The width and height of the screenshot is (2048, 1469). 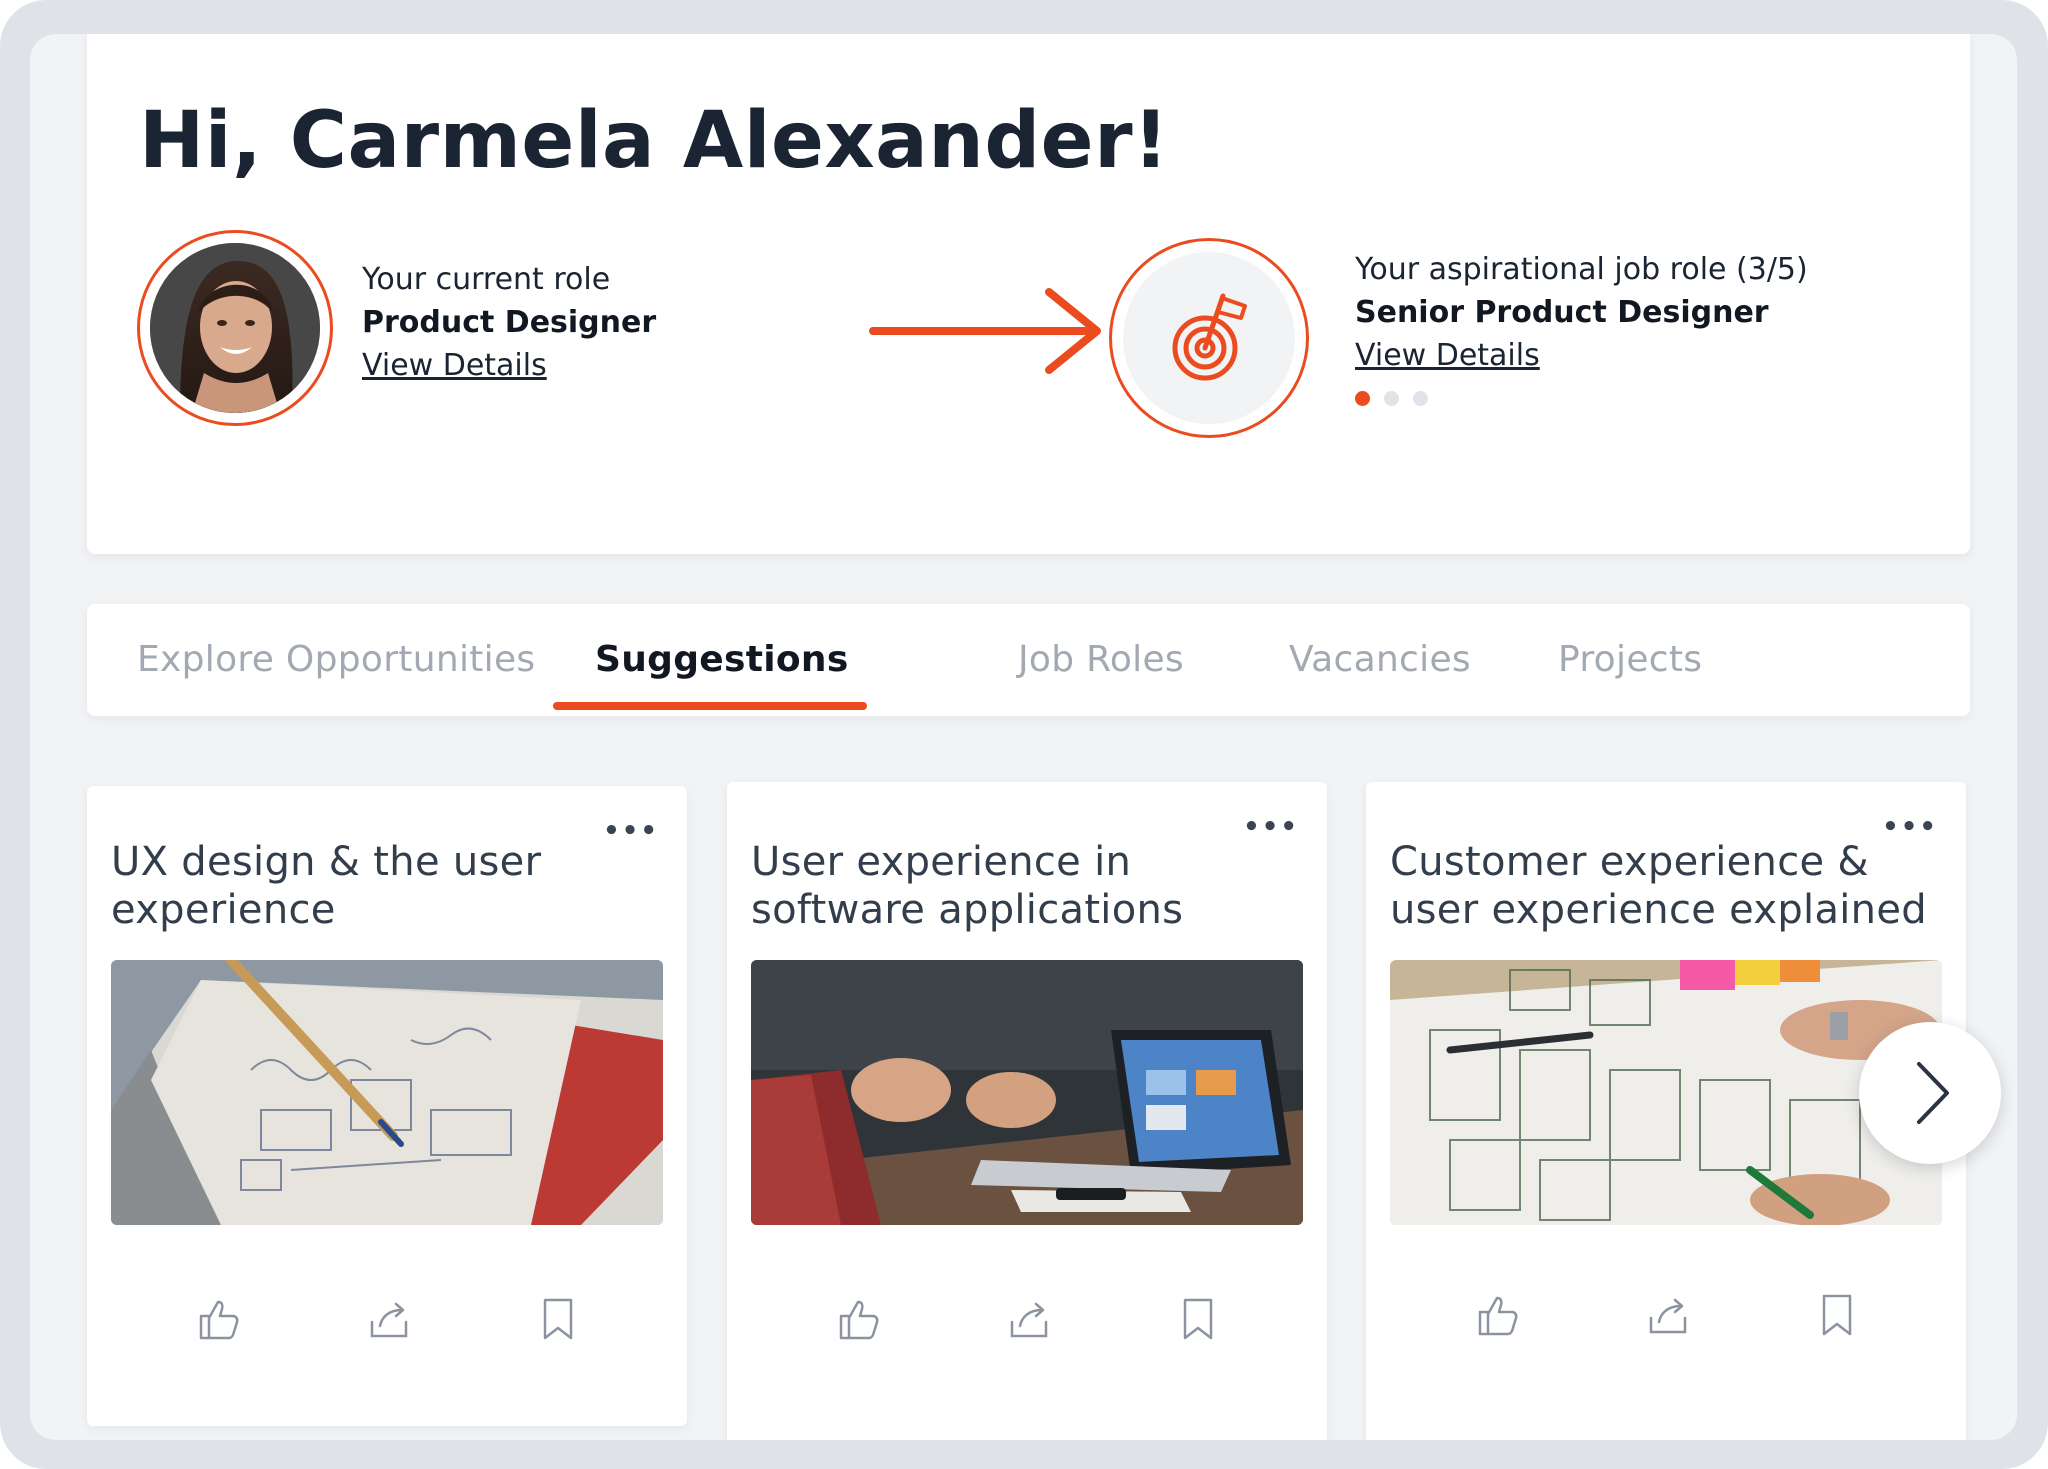 I want to click on aspirational-role-title: Senior Product Designer, so click(x=1562, y=312).